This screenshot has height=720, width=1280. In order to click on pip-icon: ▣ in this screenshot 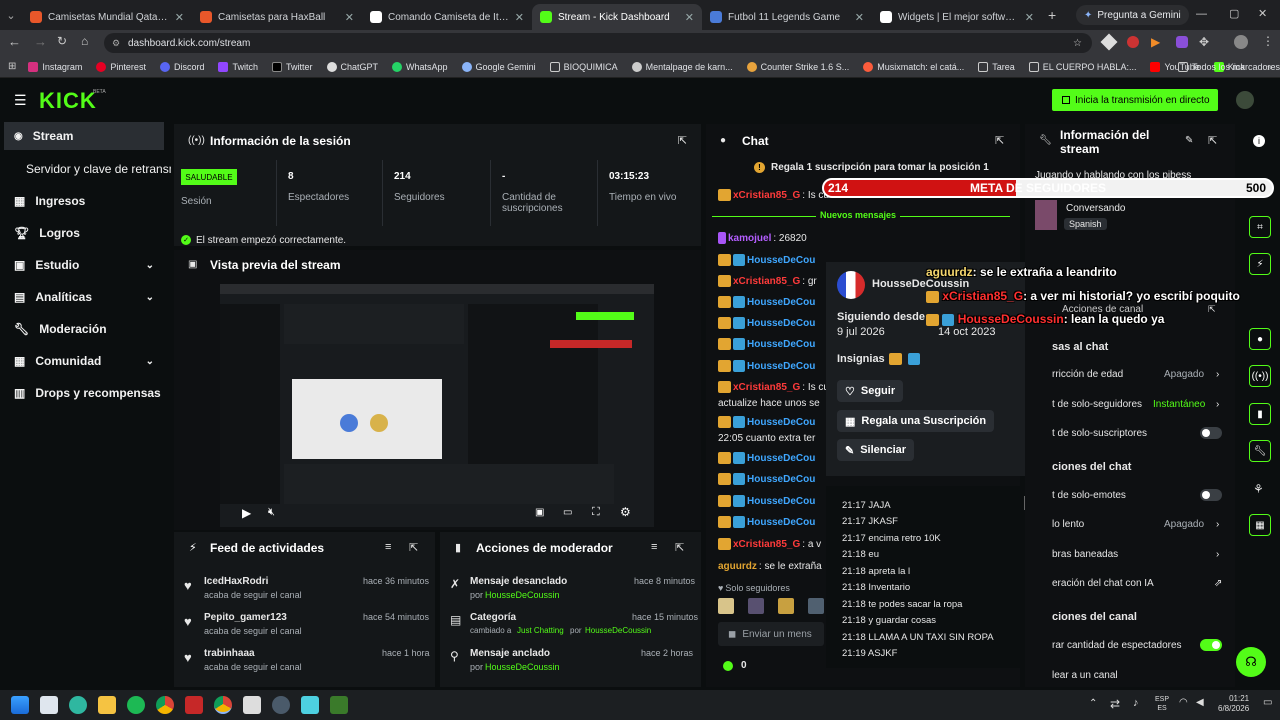, I will do `click(539, 512)`.